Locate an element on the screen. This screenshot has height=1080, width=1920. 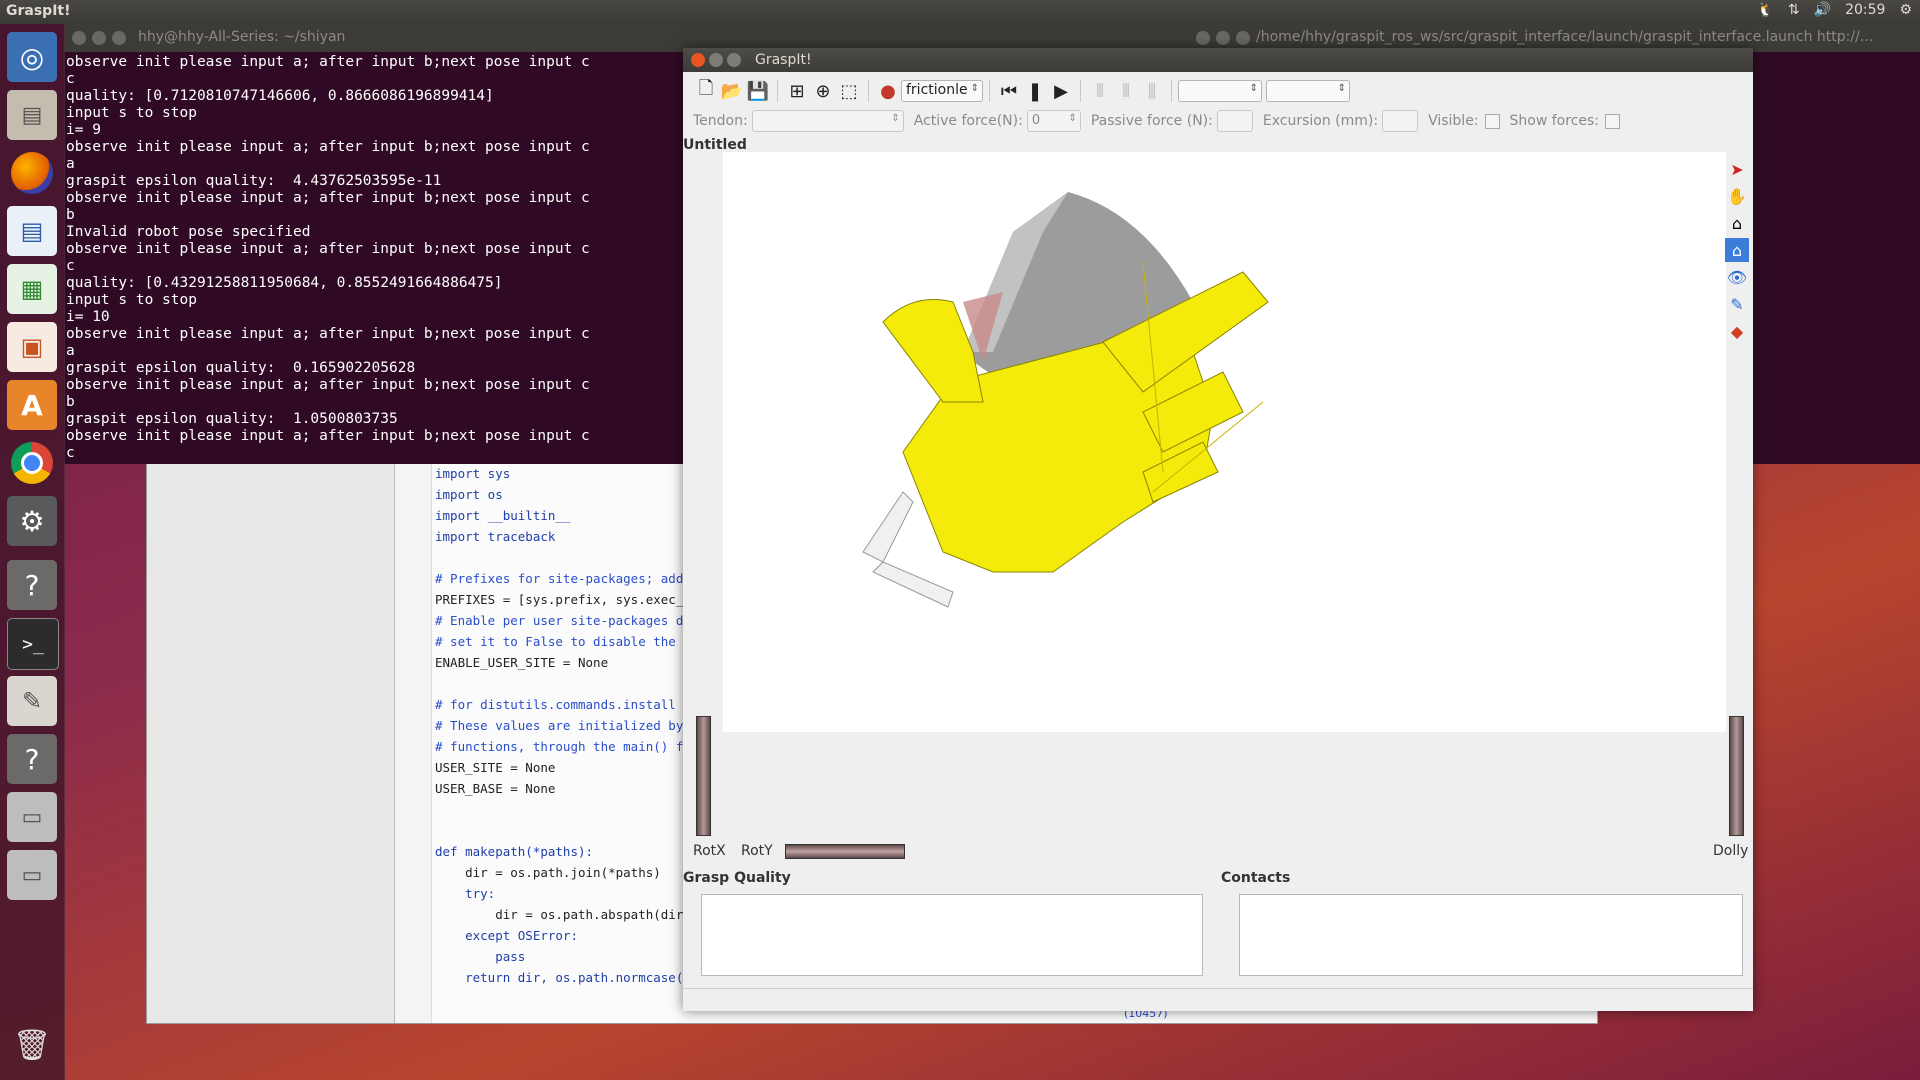
graspit-titlebar: GraspIt! is located at coordinates (1218, 60).